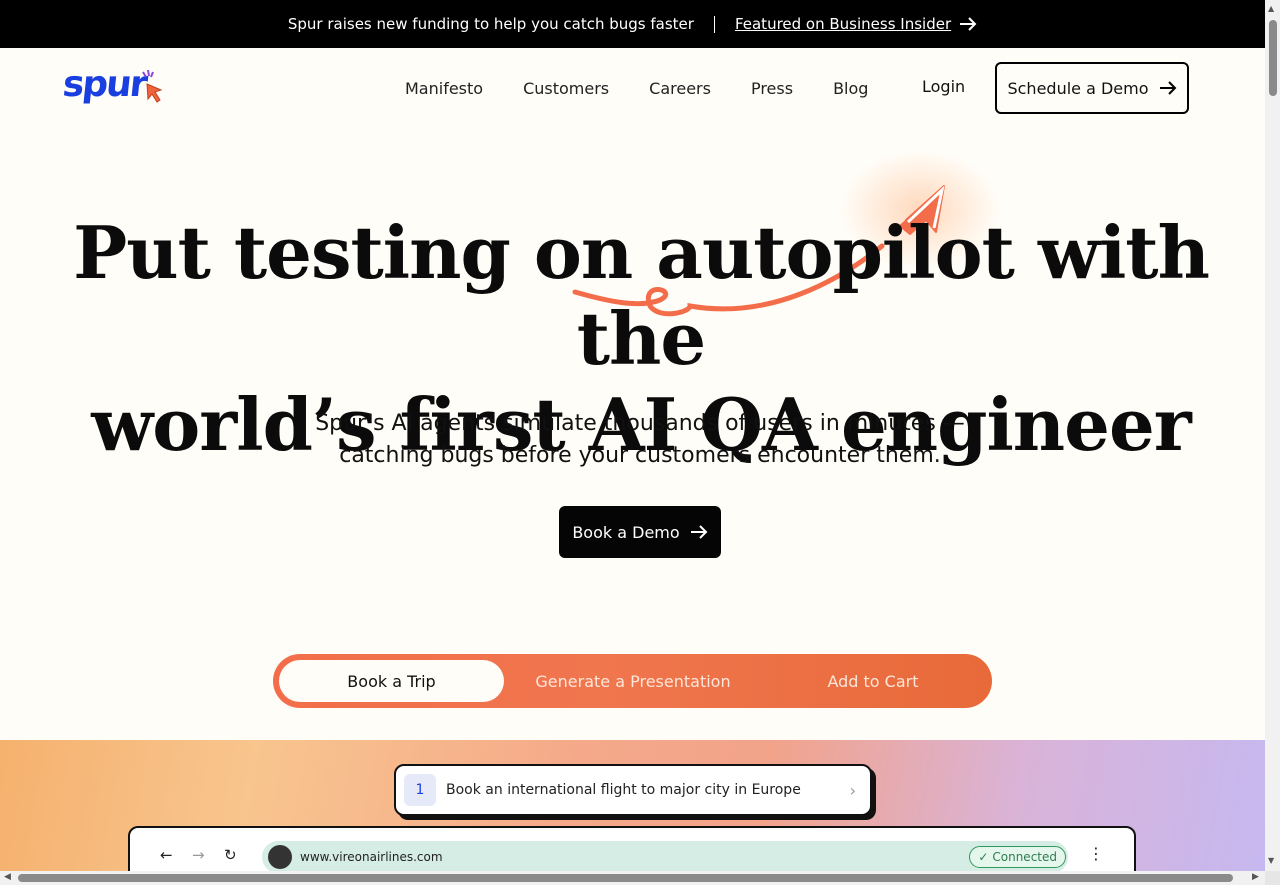 The height and width of the screenshot is (885, 1280). Describe the element at coordinates (714, 24) in the screenshot. I see `announcement-divider` at that location.